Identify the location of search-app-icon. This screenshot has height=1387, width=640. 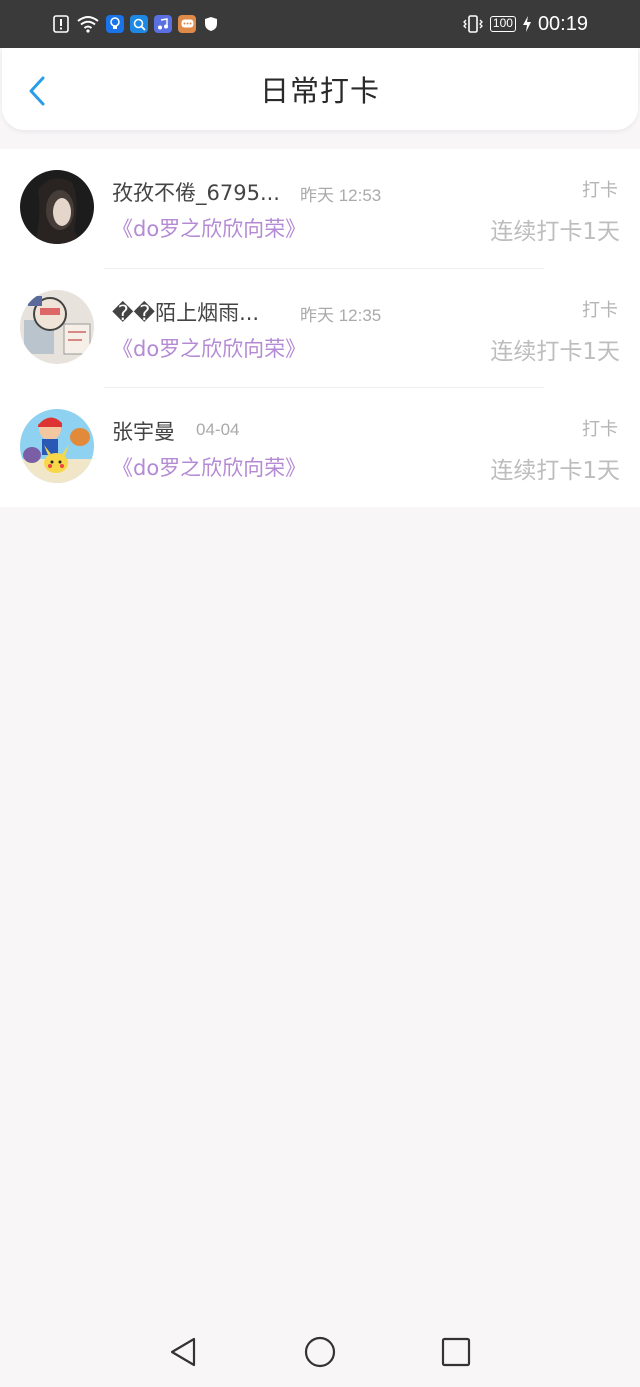
(139, 24).